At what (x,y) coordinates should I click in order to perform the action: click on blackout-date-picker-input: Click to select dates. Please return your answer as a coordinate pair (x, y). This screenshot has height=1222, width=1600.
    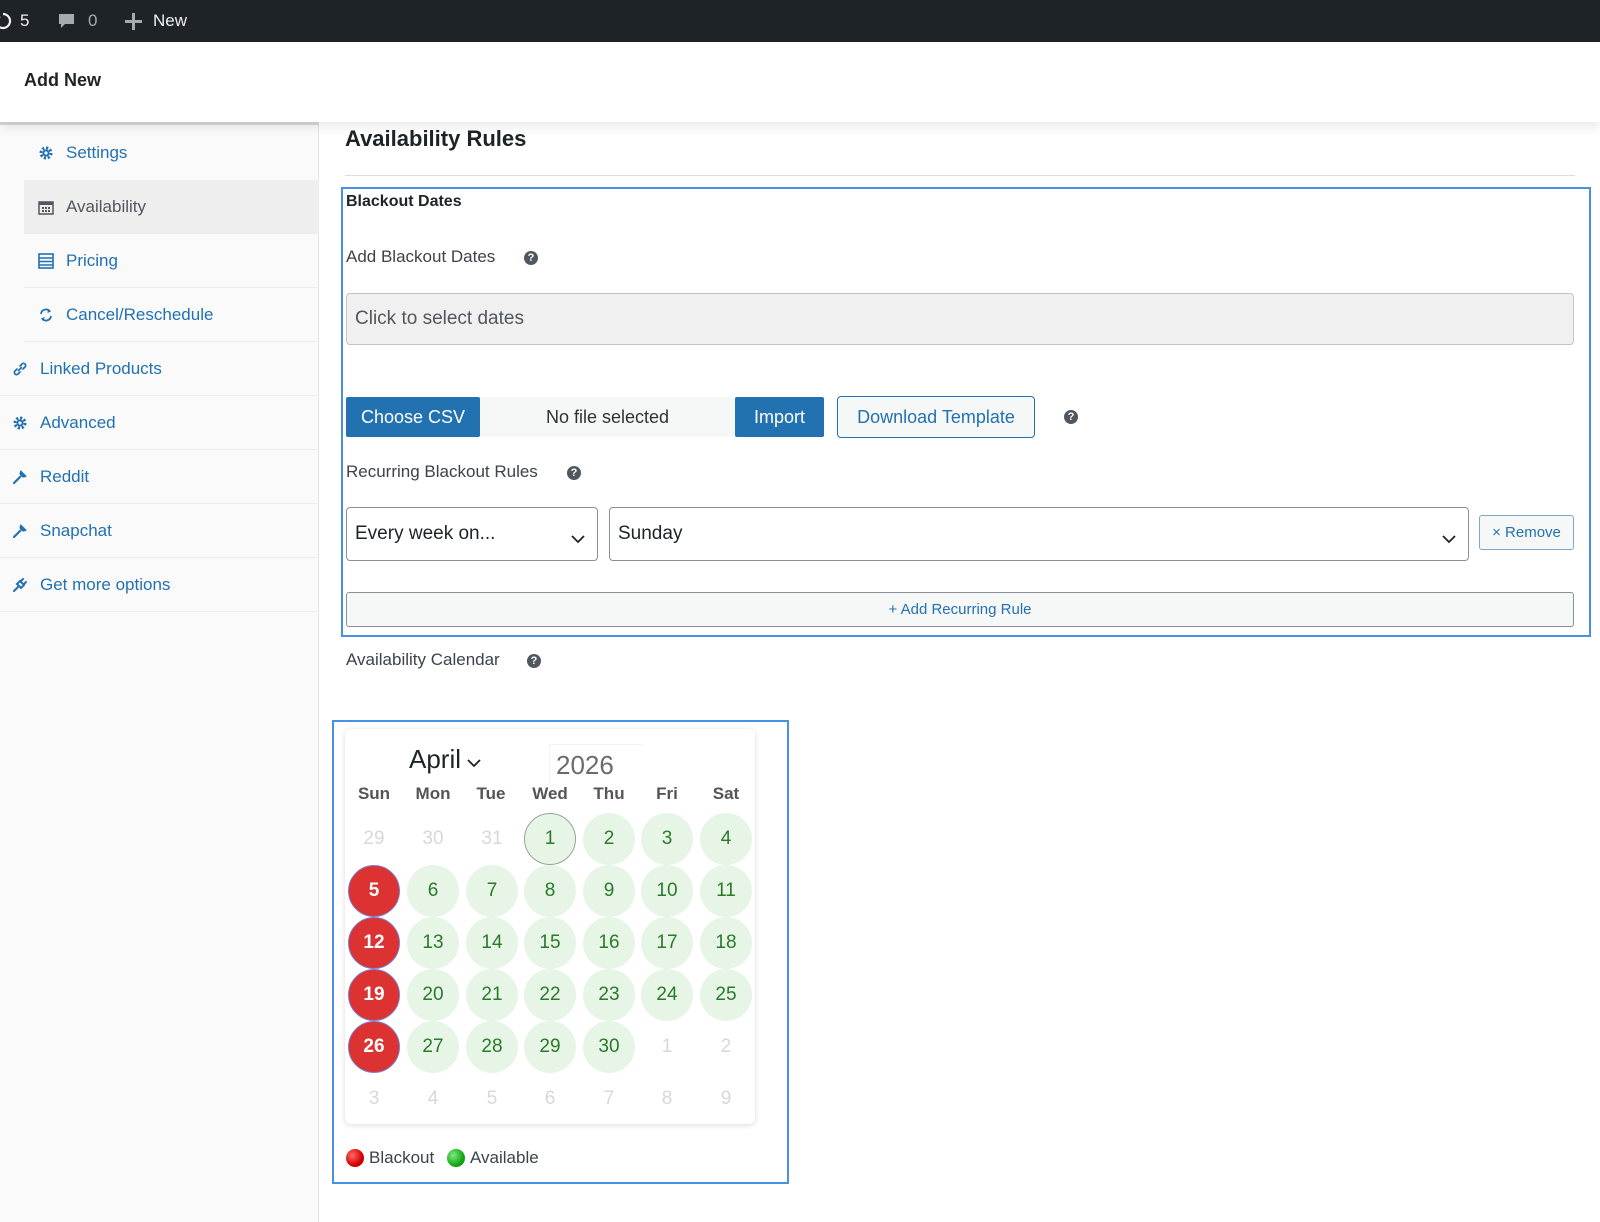
    Looking at the image, I should click on (960, 319).